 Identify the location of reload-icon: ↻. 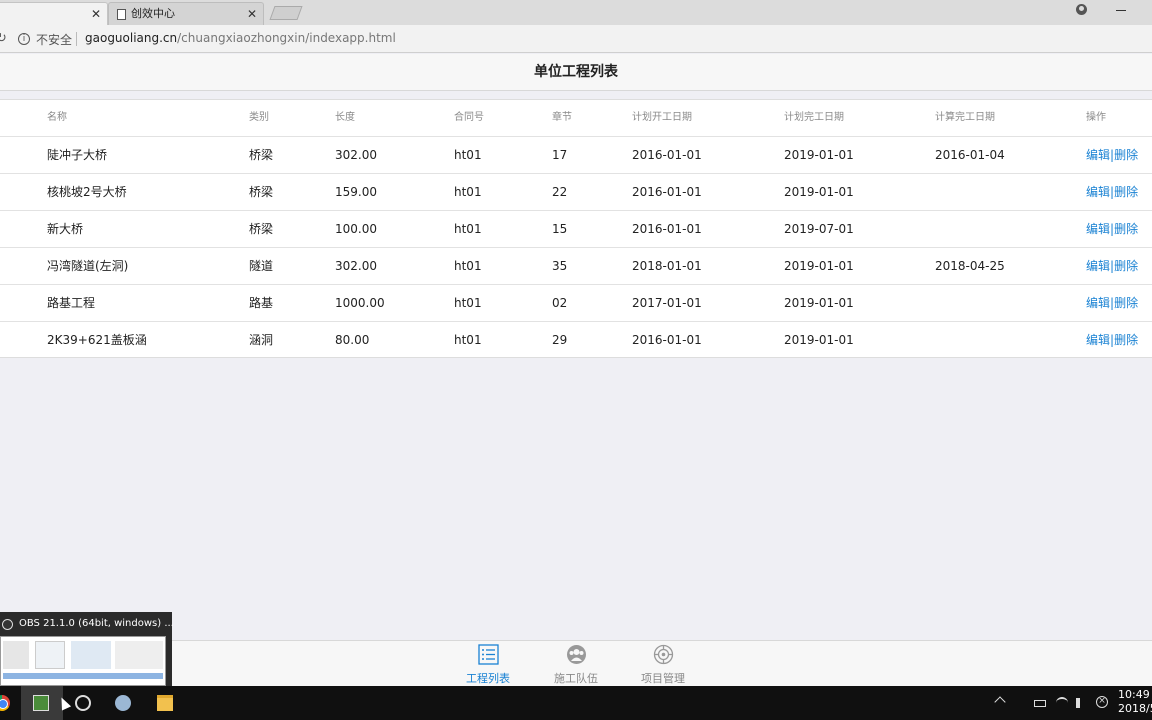
(3, 38).